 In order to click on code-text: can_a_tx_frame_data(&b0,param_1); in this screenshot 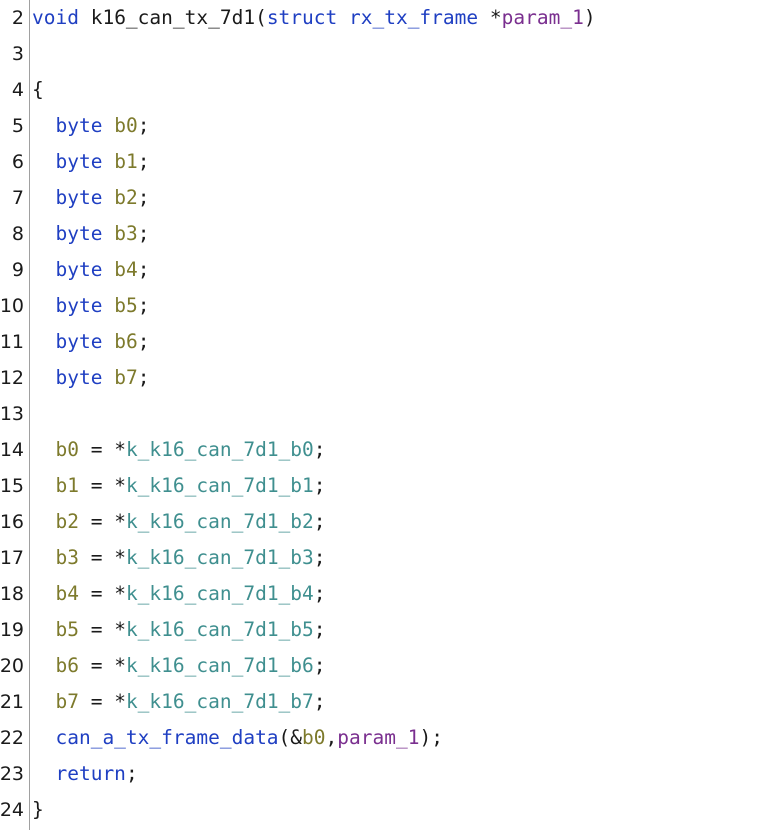, I will do `click(237, 738)`.